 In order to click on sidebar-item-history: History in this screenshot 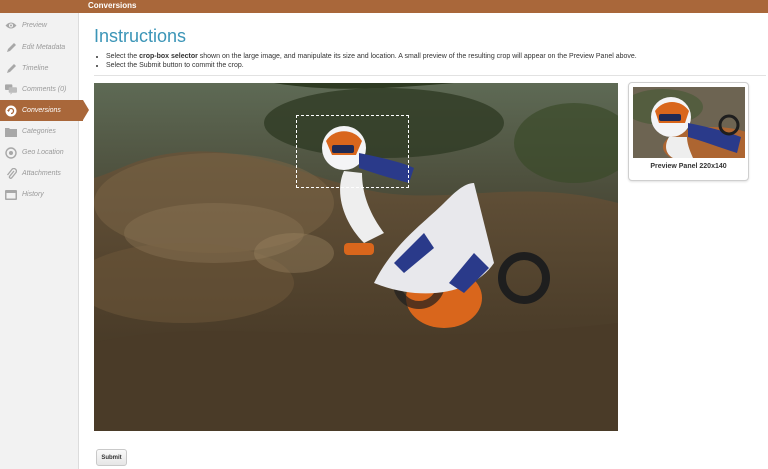, I will do `click(39, 194)`.